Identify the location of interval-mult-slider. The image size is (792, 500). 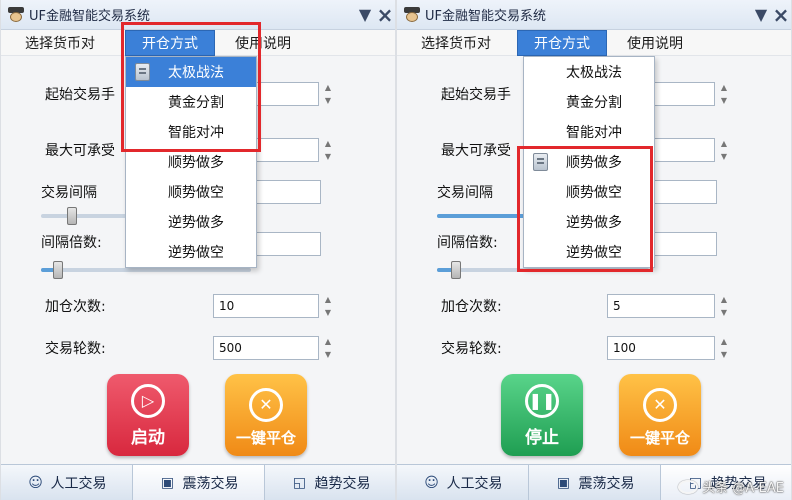
(146, 270).